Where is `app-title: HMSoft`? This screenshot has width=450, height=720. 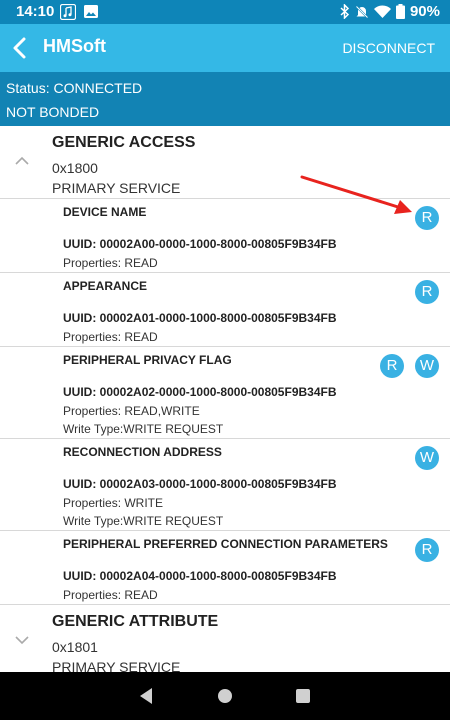 app-title: HMSoft is located at coordinates (74, 46).